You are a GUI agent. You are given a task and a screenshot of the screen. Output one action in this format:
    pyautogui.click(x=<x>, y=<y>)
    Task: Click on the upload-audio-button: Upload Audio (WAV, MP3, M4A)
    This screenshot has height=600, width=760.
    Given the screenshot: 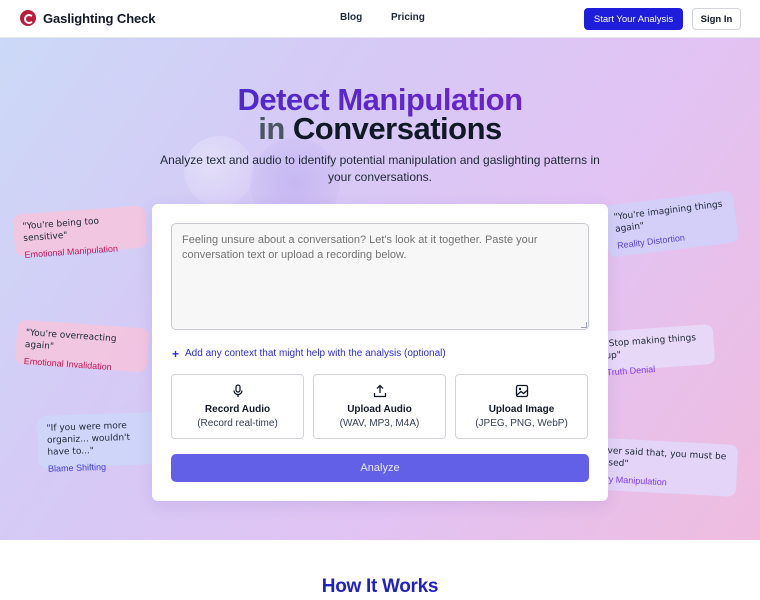 What is the action you would take?
    pyautogui.click(x=379, y=406)
    